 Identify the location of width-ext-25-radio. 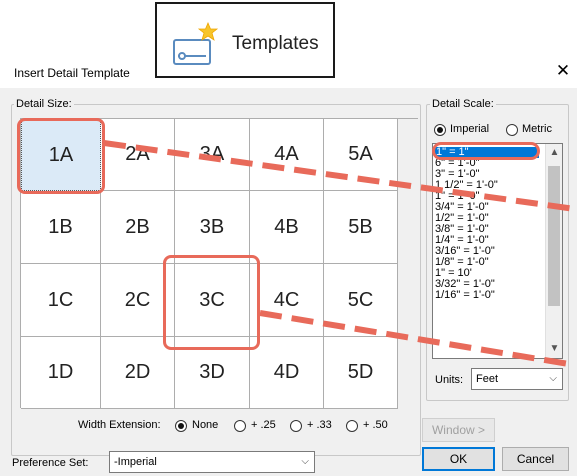
(240, 426).